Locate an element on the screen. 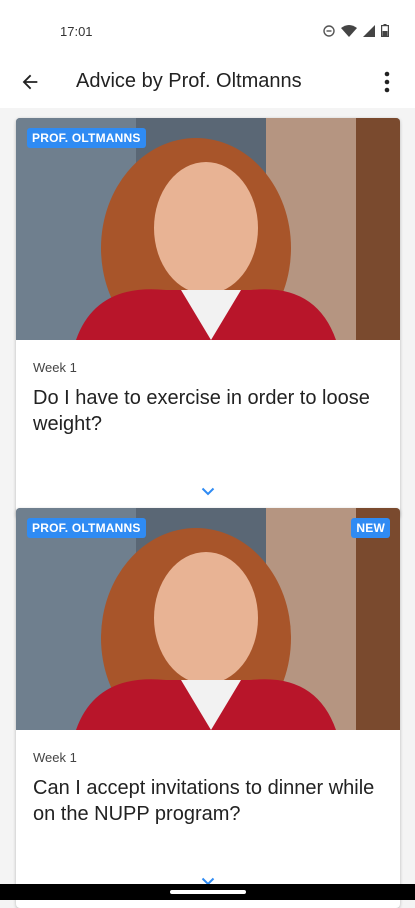 The image size is (415, 908). page-title: Advice by Prof. Oltmanns is located at coordinates (189, 81).